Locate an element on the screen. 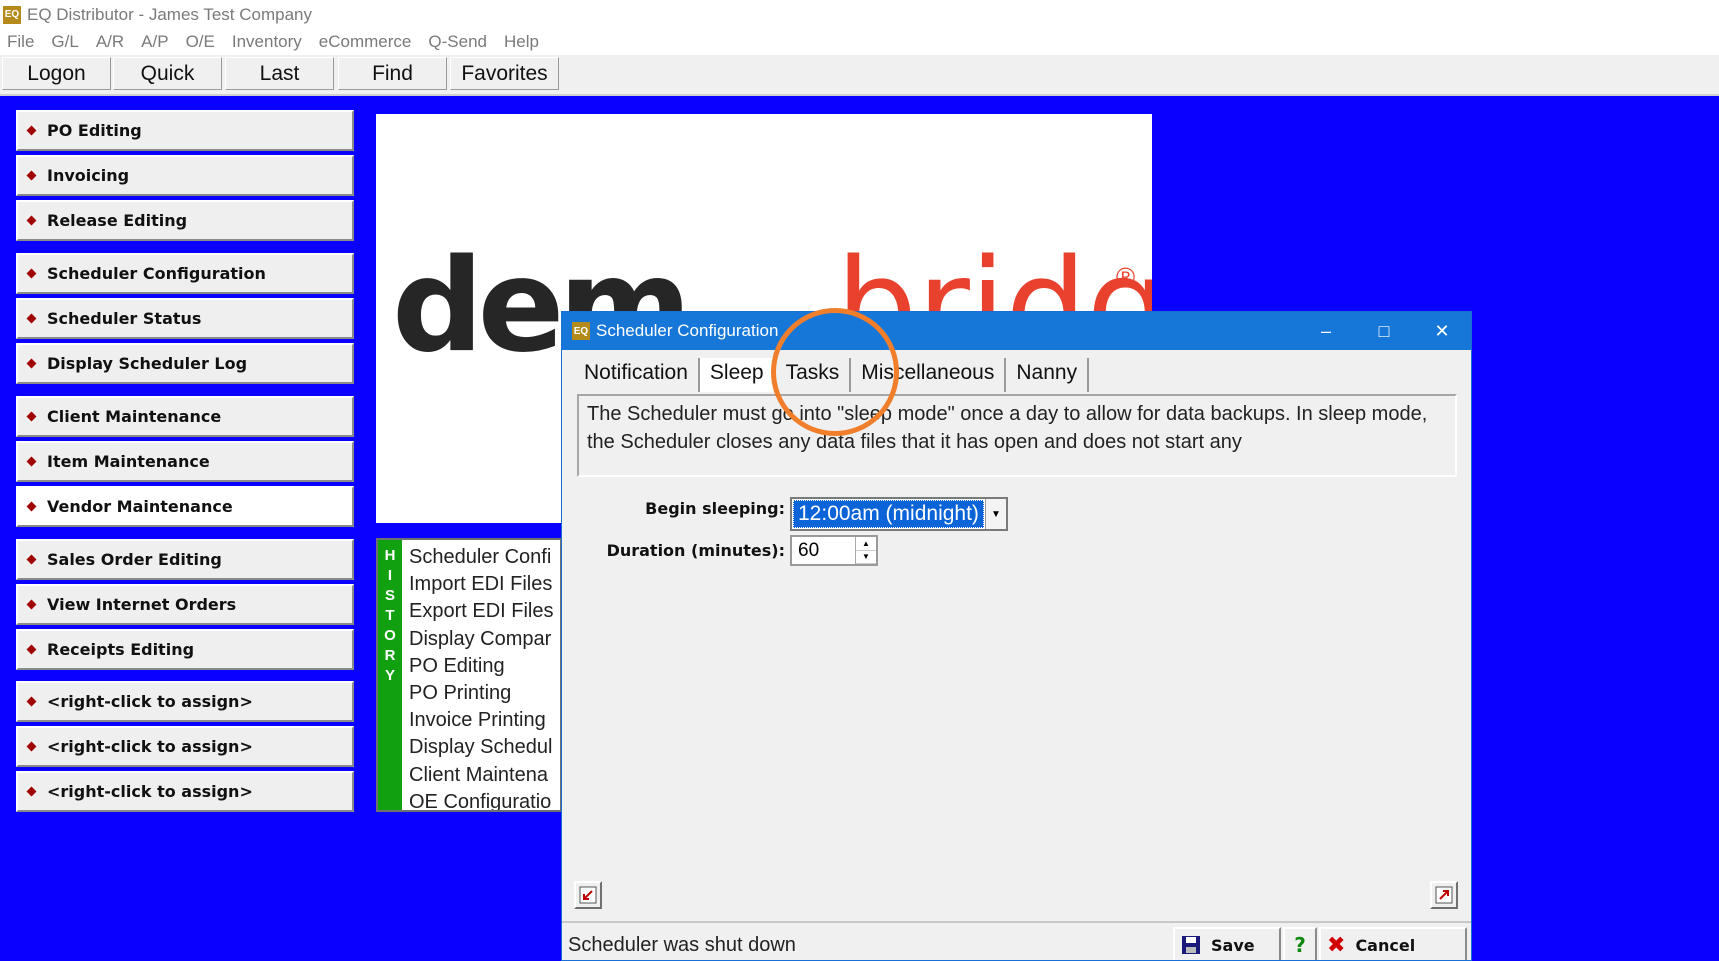  menu-file: File is located at coordinates (20, 42).